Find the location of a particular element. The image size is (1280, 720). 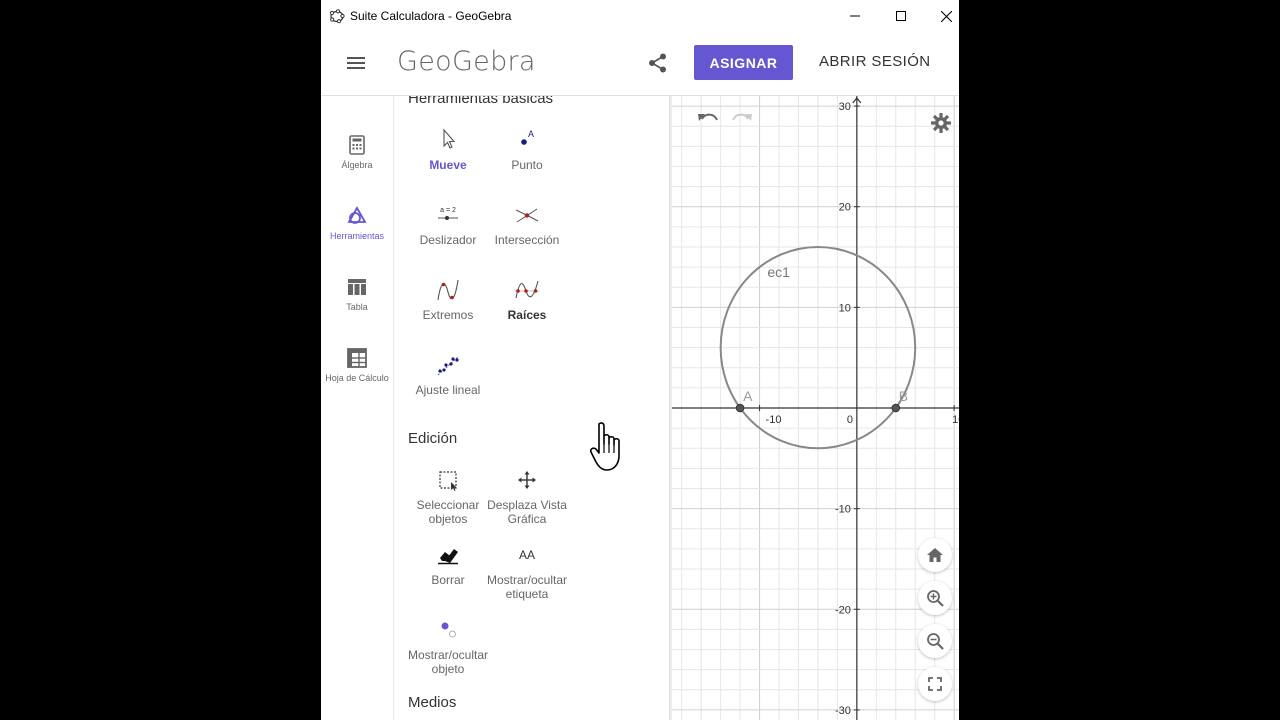

home-icon is located at coordinates (935, 555).